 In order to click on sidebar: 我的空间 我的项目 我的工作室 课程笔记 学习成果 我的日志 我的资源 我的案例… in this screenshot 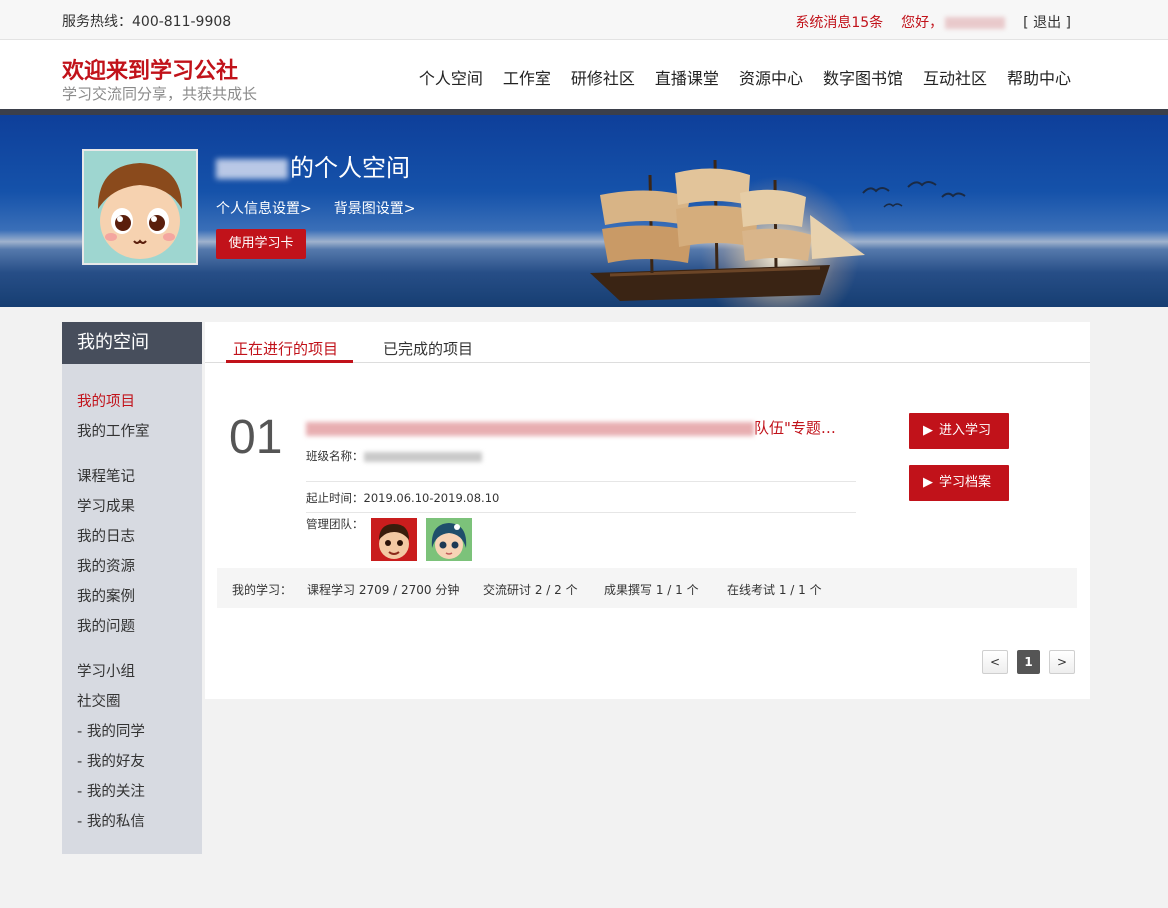, I will do `click(132, 588)`.